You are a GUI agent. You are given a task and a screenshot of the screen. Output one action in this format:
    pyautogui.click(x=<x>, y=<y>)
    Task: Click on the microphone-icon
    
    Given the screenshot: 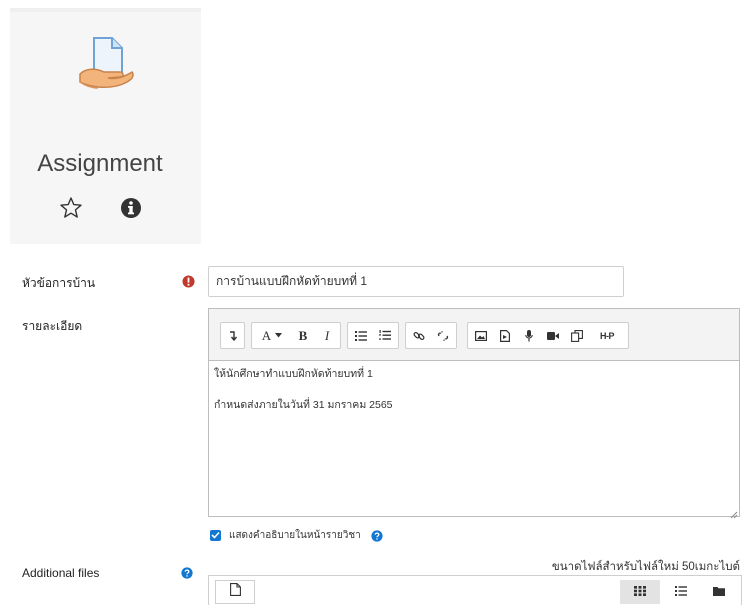 What is the action you would take?
    pyautogui.click(x=529, y=335)
    